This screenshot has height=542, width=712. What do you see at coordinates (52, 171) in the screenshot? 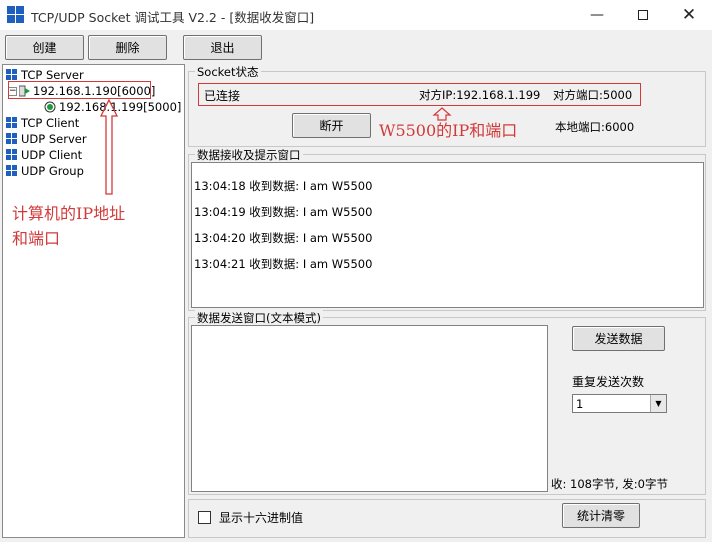
I see `tree-item-label: UDP Group` at bounding box center [52, 171].